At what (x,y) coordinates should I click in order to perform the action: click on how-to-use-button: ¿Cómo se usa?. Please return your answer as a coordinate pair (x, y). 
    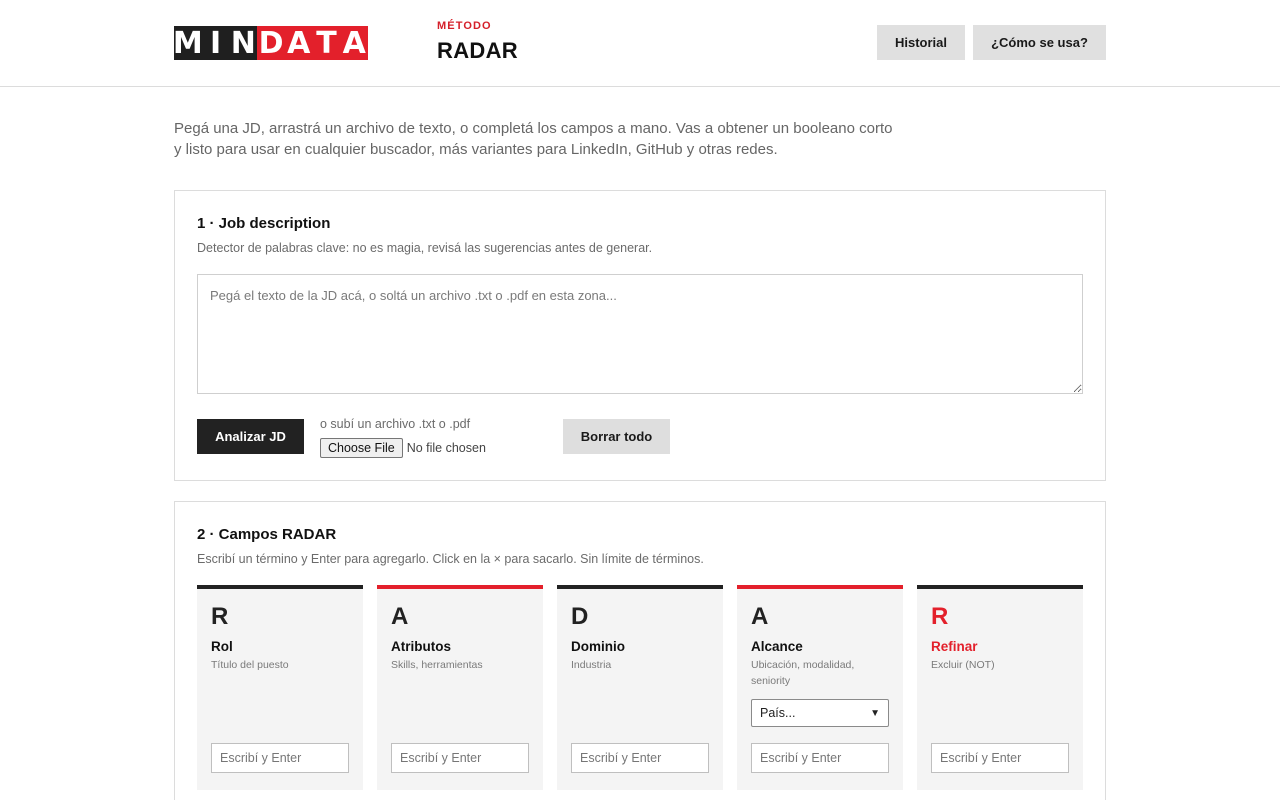
    Looking at the image, I should click on (1039, 42).